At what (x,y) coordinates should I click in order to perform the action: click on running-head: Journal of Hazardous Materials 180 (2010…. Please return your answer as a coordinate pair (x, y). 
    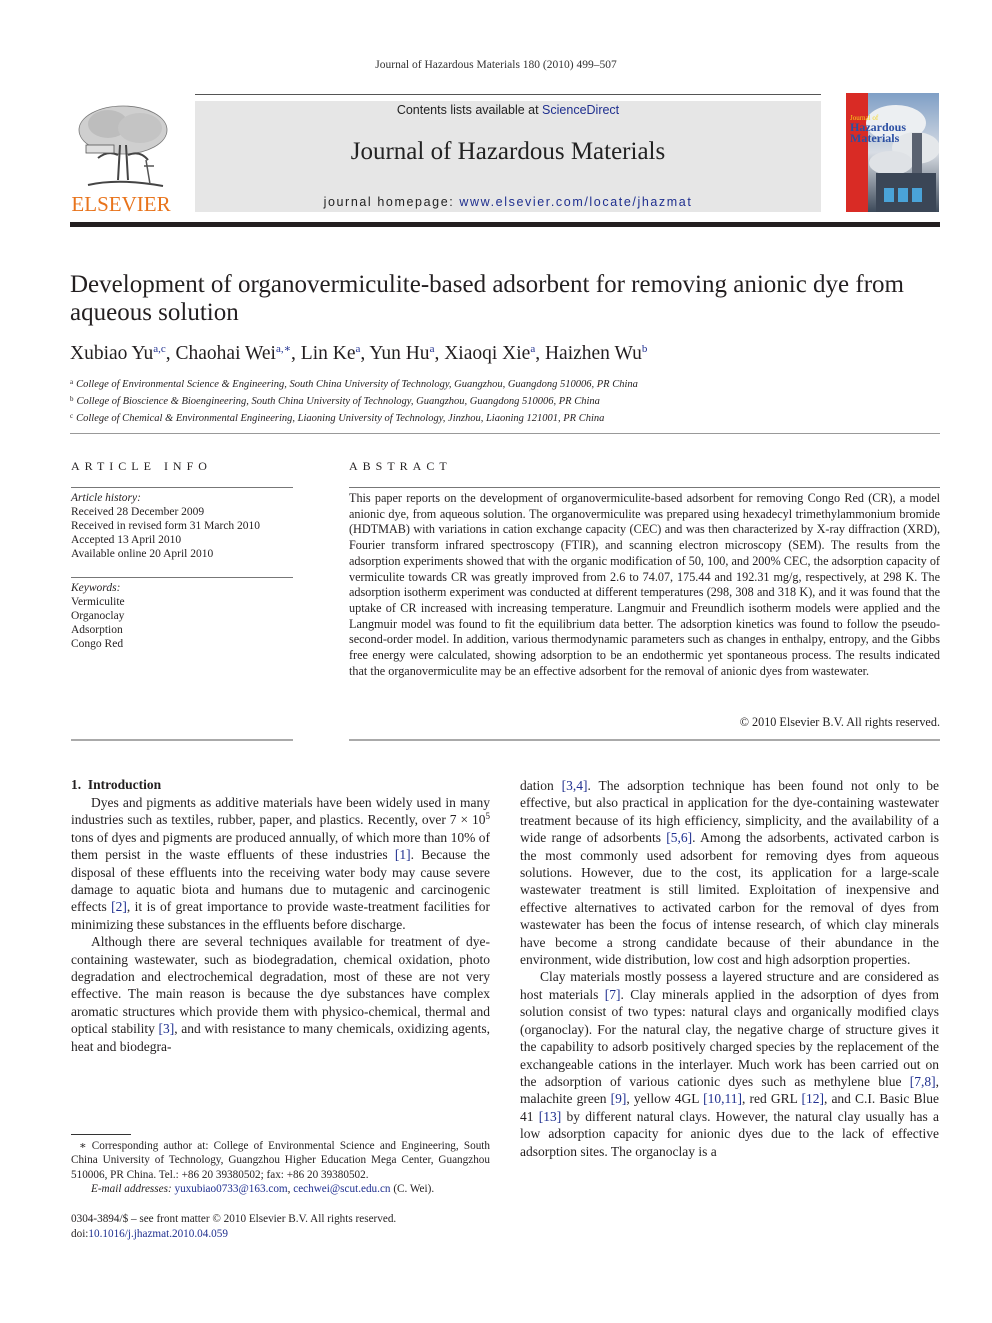
    Looking at the image, I should click on (496, 65).